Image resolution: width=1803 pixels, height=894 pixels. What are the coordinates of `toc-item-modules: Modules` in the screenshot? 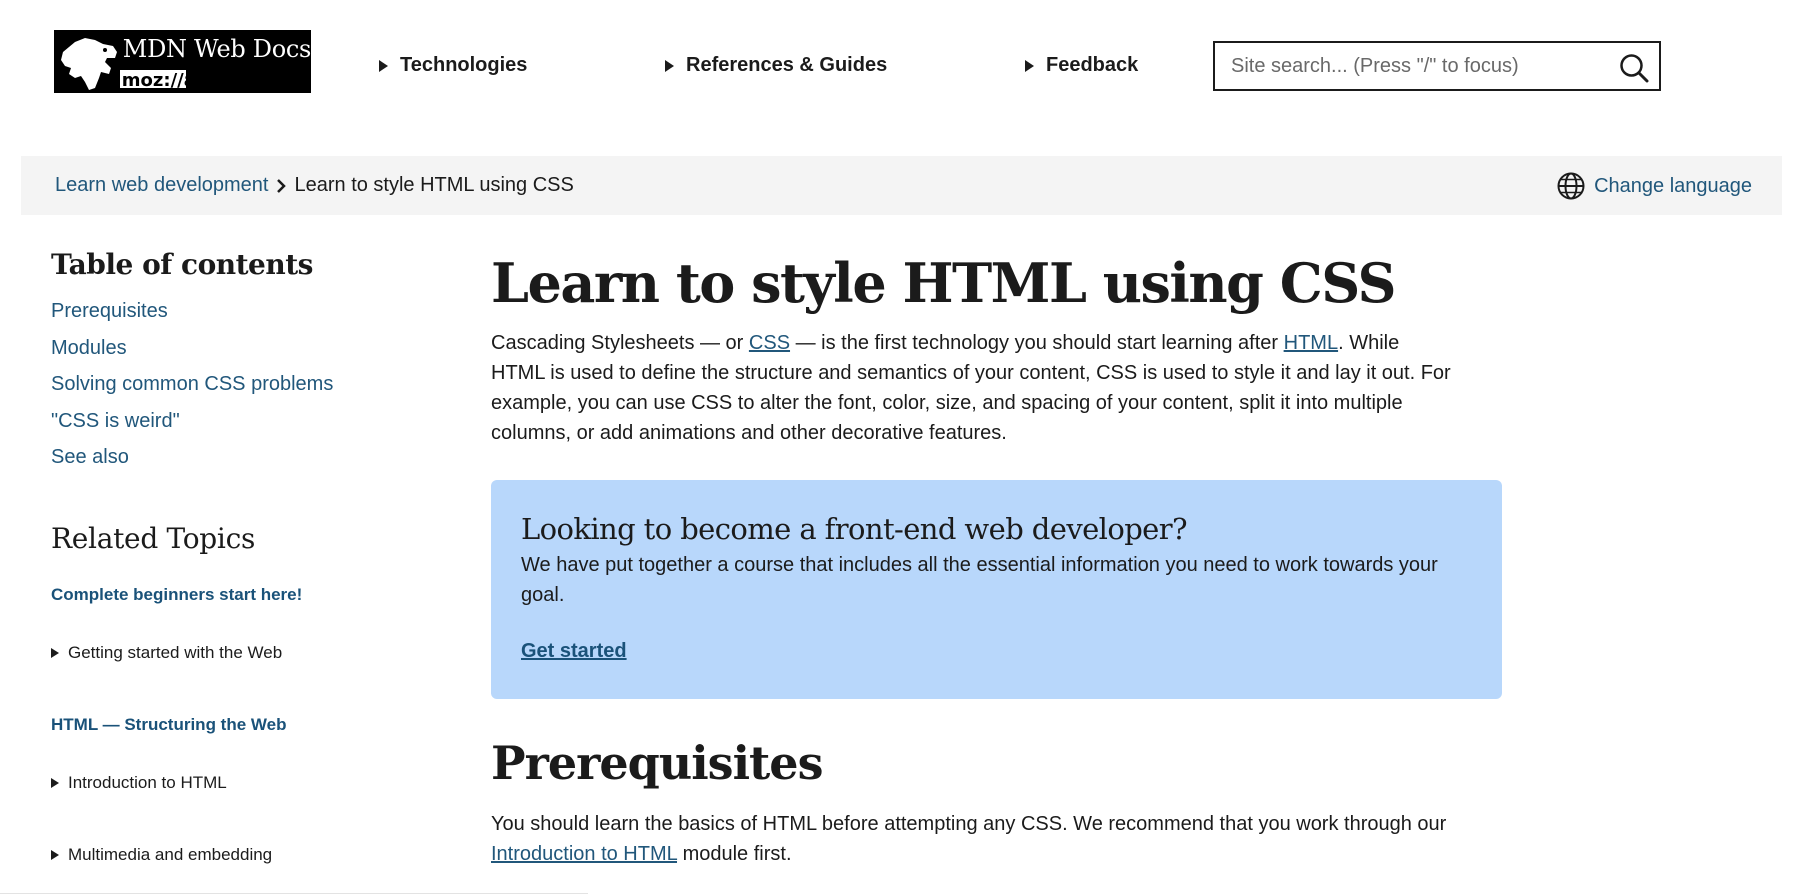 It's located at (241, 348).